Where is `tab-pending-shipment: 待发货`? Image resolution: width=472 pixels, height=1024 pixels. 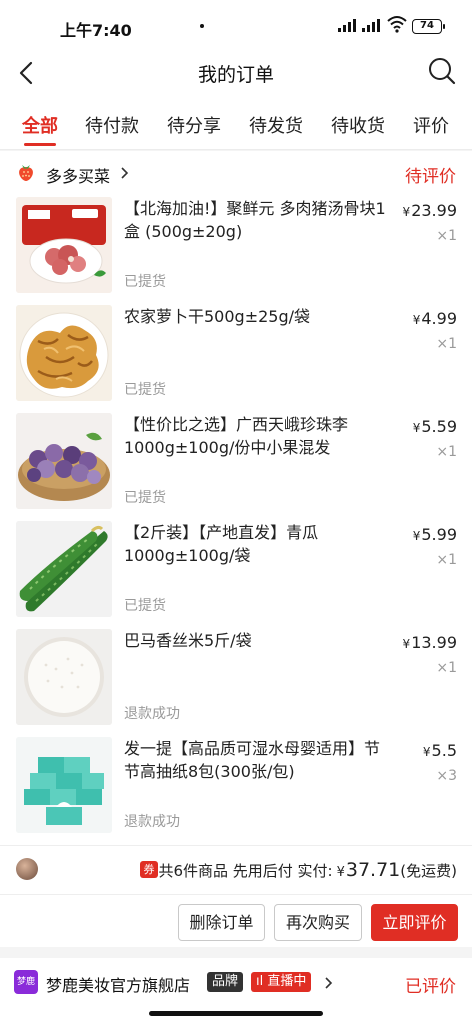 tab-pending-shipment: 待发货 is located at coordinates (276, 125).